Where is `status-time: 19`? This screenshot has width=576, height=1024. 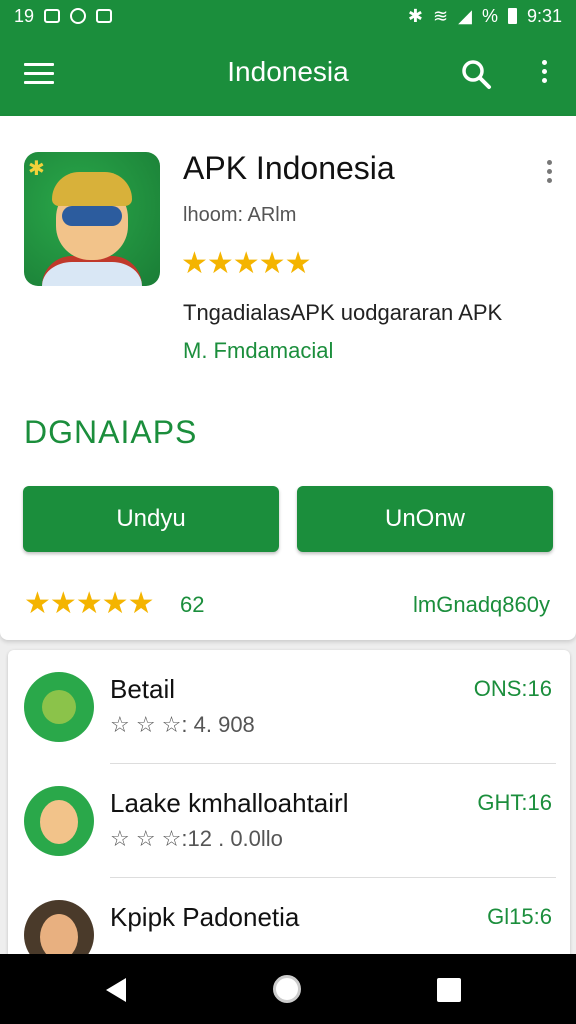
status-time: 19 is located at coordinates (24, 15).